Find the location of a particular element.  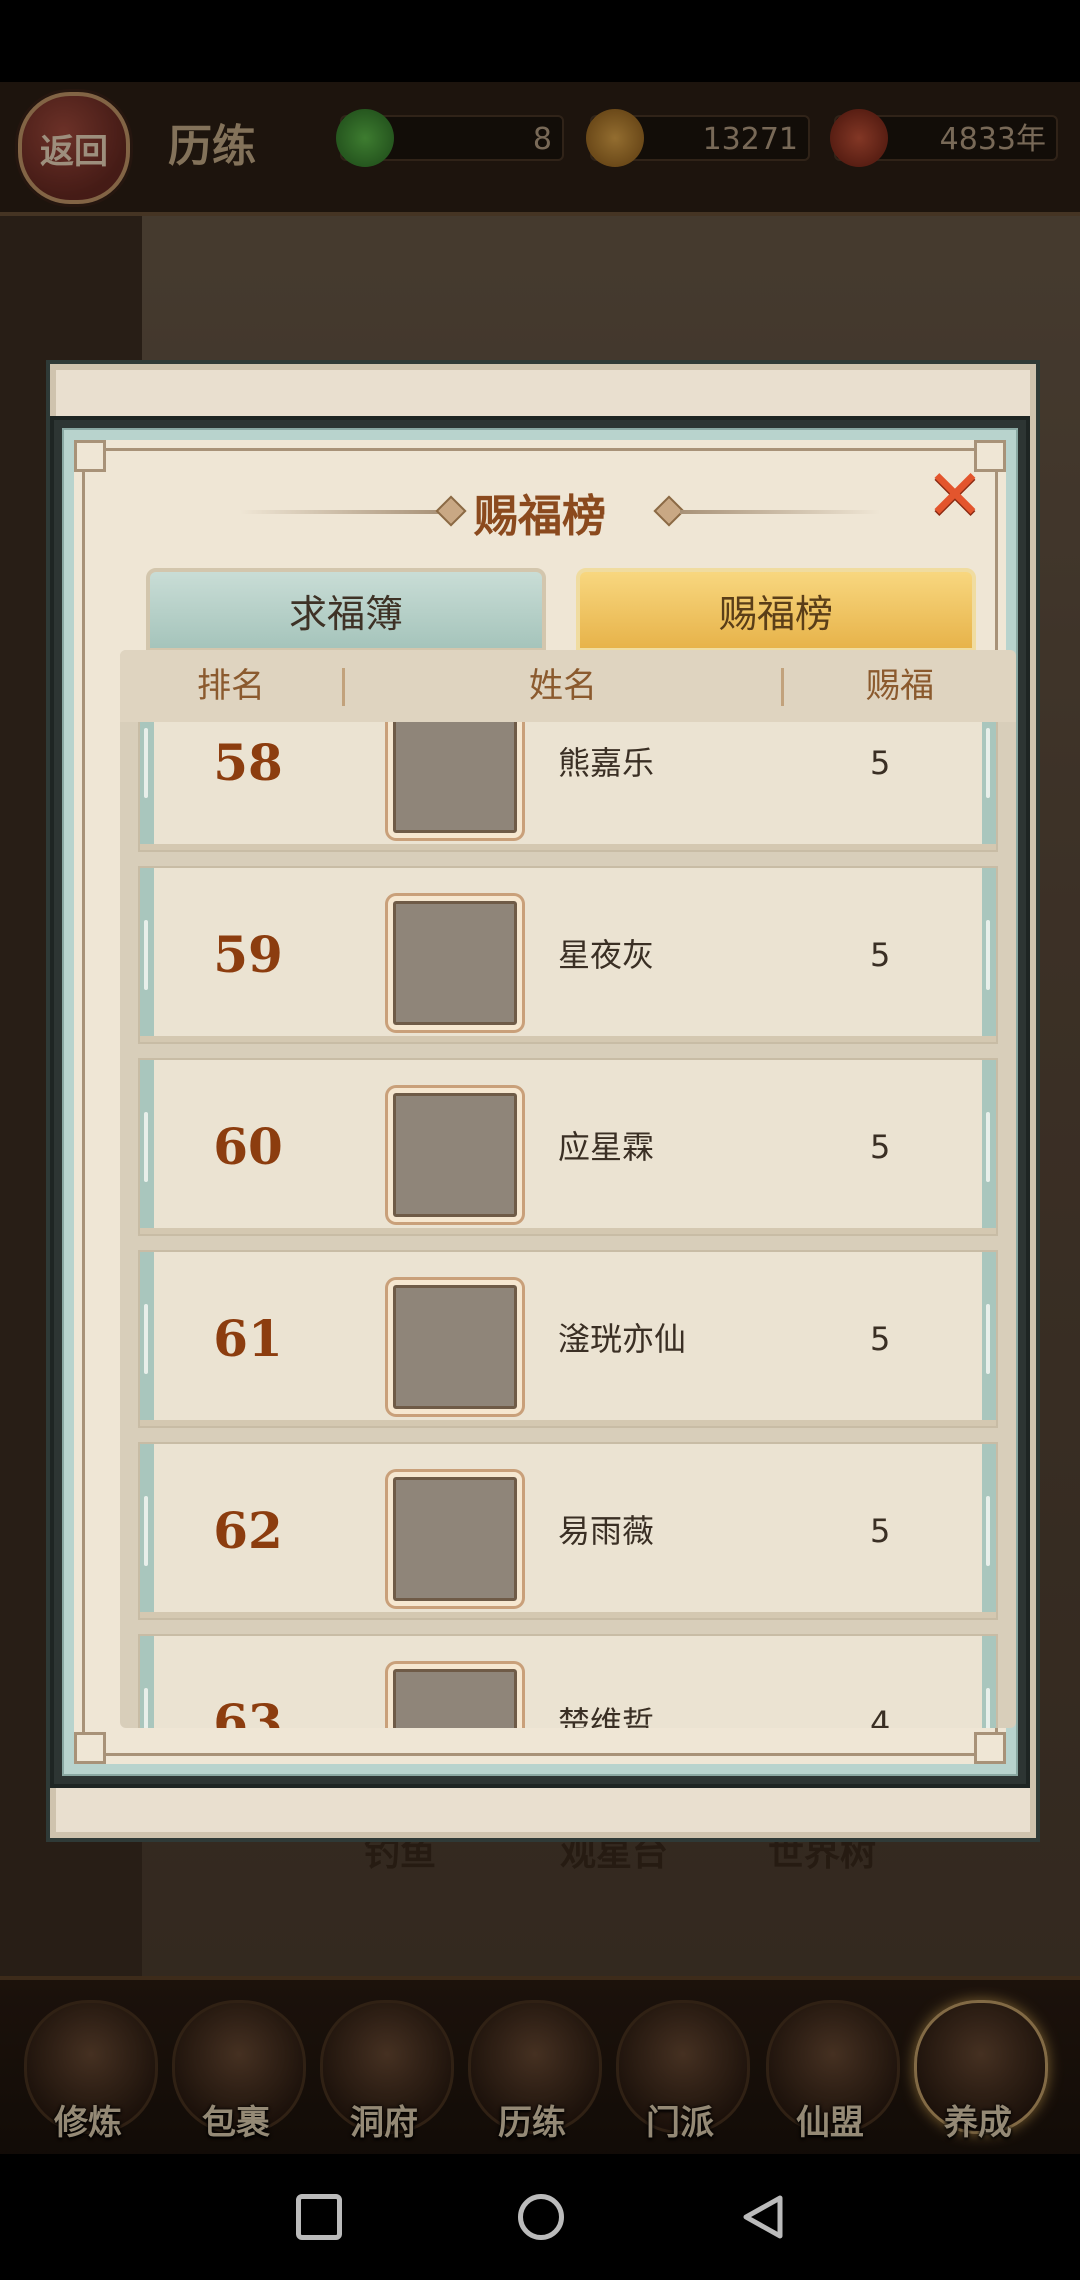

tab-prayer-book: 求福簿 is located at coordinates (346, 610).